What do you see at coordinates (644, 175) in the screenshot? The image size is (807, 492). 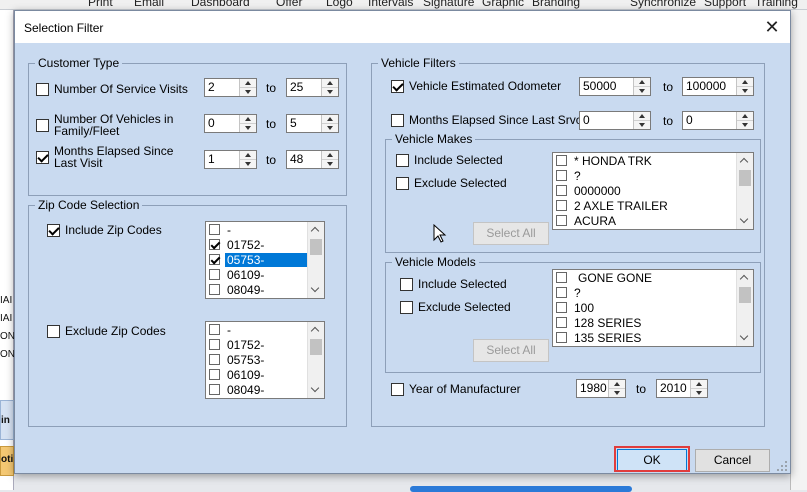 I see `list-item: ?` at bounding box center [644, 175].